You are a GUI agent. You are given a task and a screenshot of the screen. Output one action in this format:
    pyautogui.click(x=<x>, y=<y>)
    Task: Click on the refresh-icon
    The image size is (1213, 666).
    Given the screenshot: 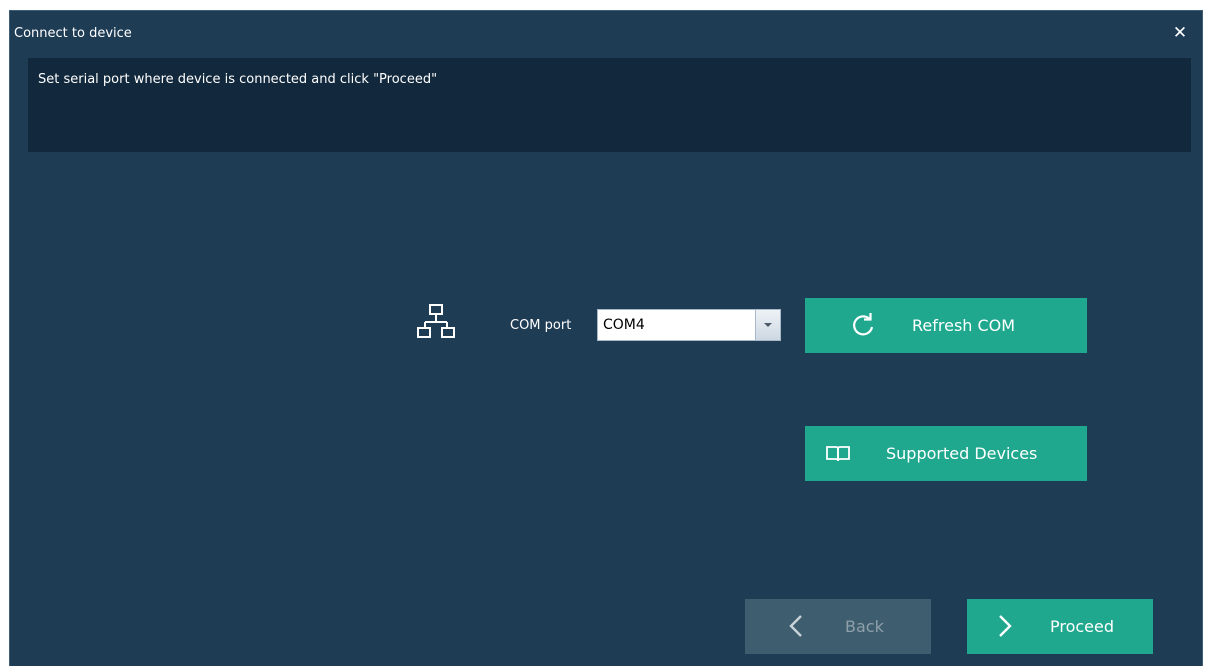 What is the action you would take?
    pyautogui.click(x=863, y=324)
    